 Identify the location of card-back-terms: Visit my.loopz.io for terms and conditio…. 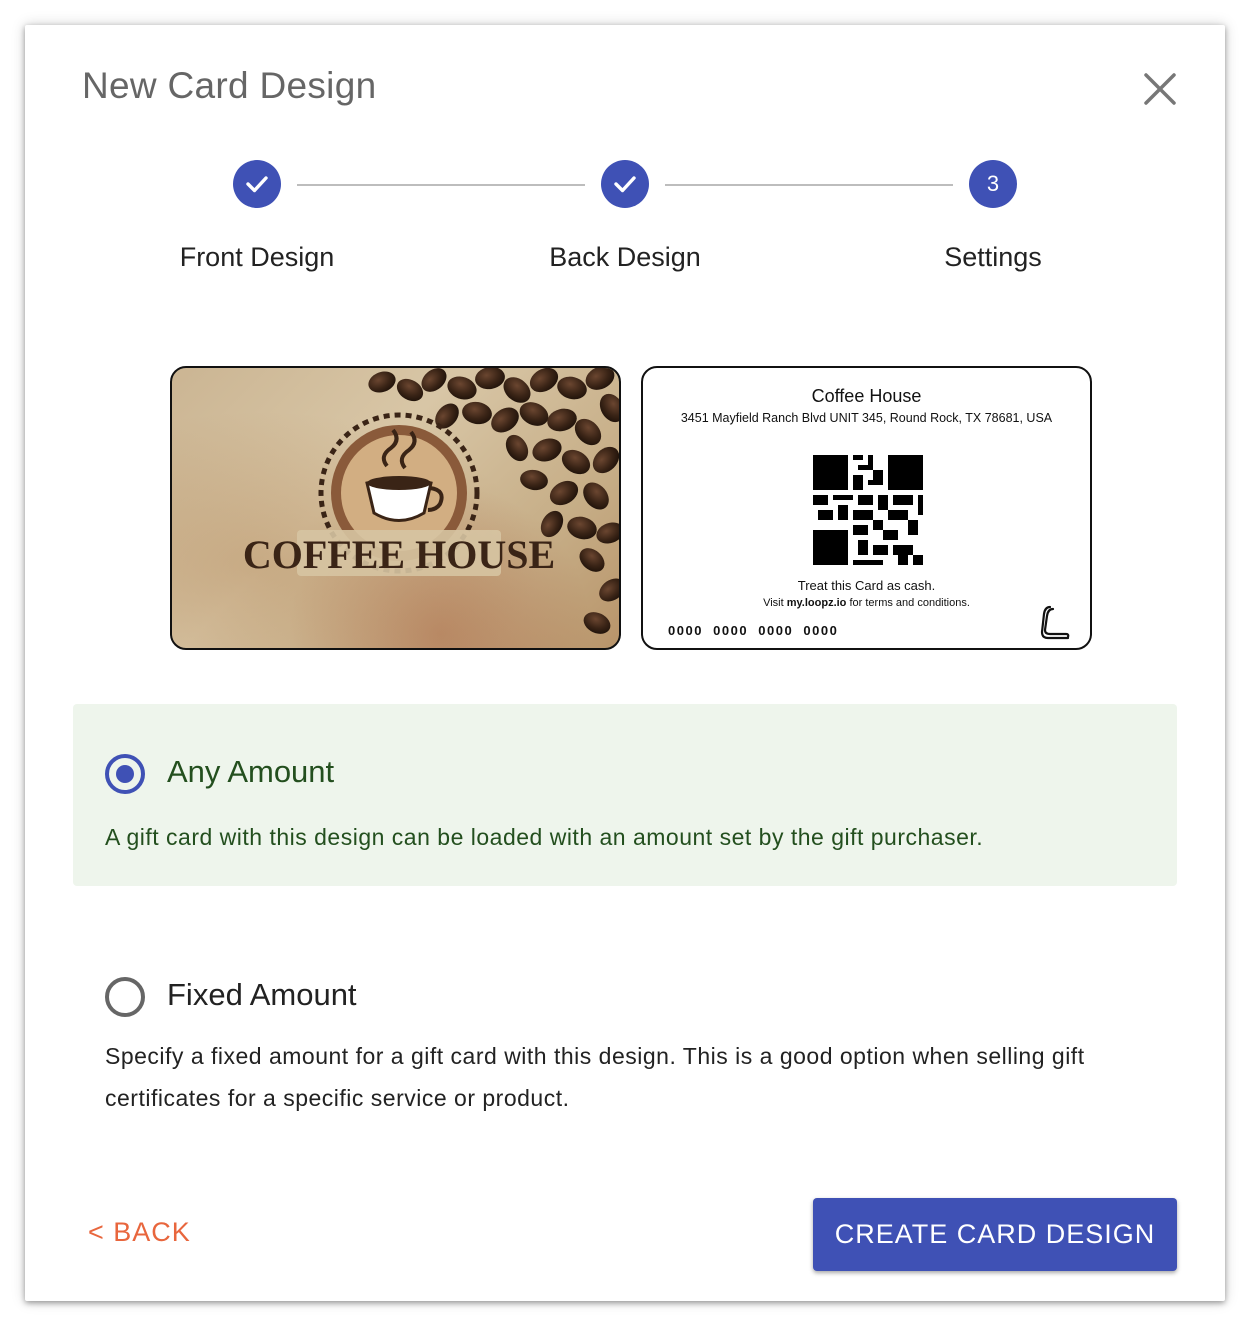
(866, 603).